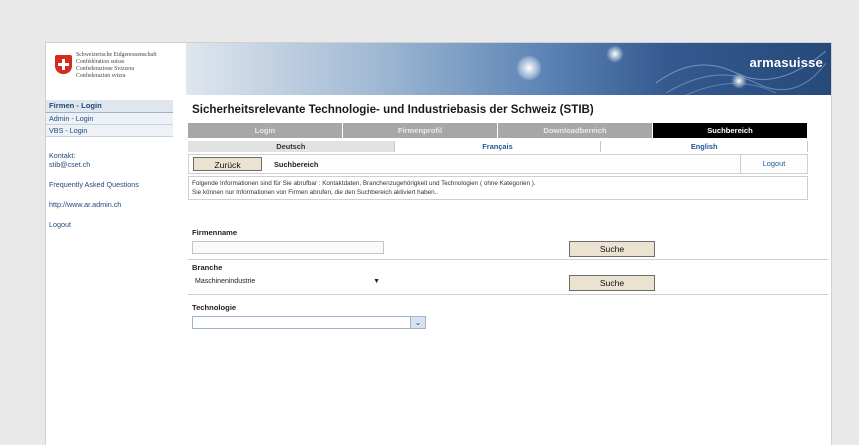  What do you see at coordinates (116, 55) in the screenshot?
I see `confederation-line: Schweizerische Eidgenossenschaft` at bounding box center [116, 55].